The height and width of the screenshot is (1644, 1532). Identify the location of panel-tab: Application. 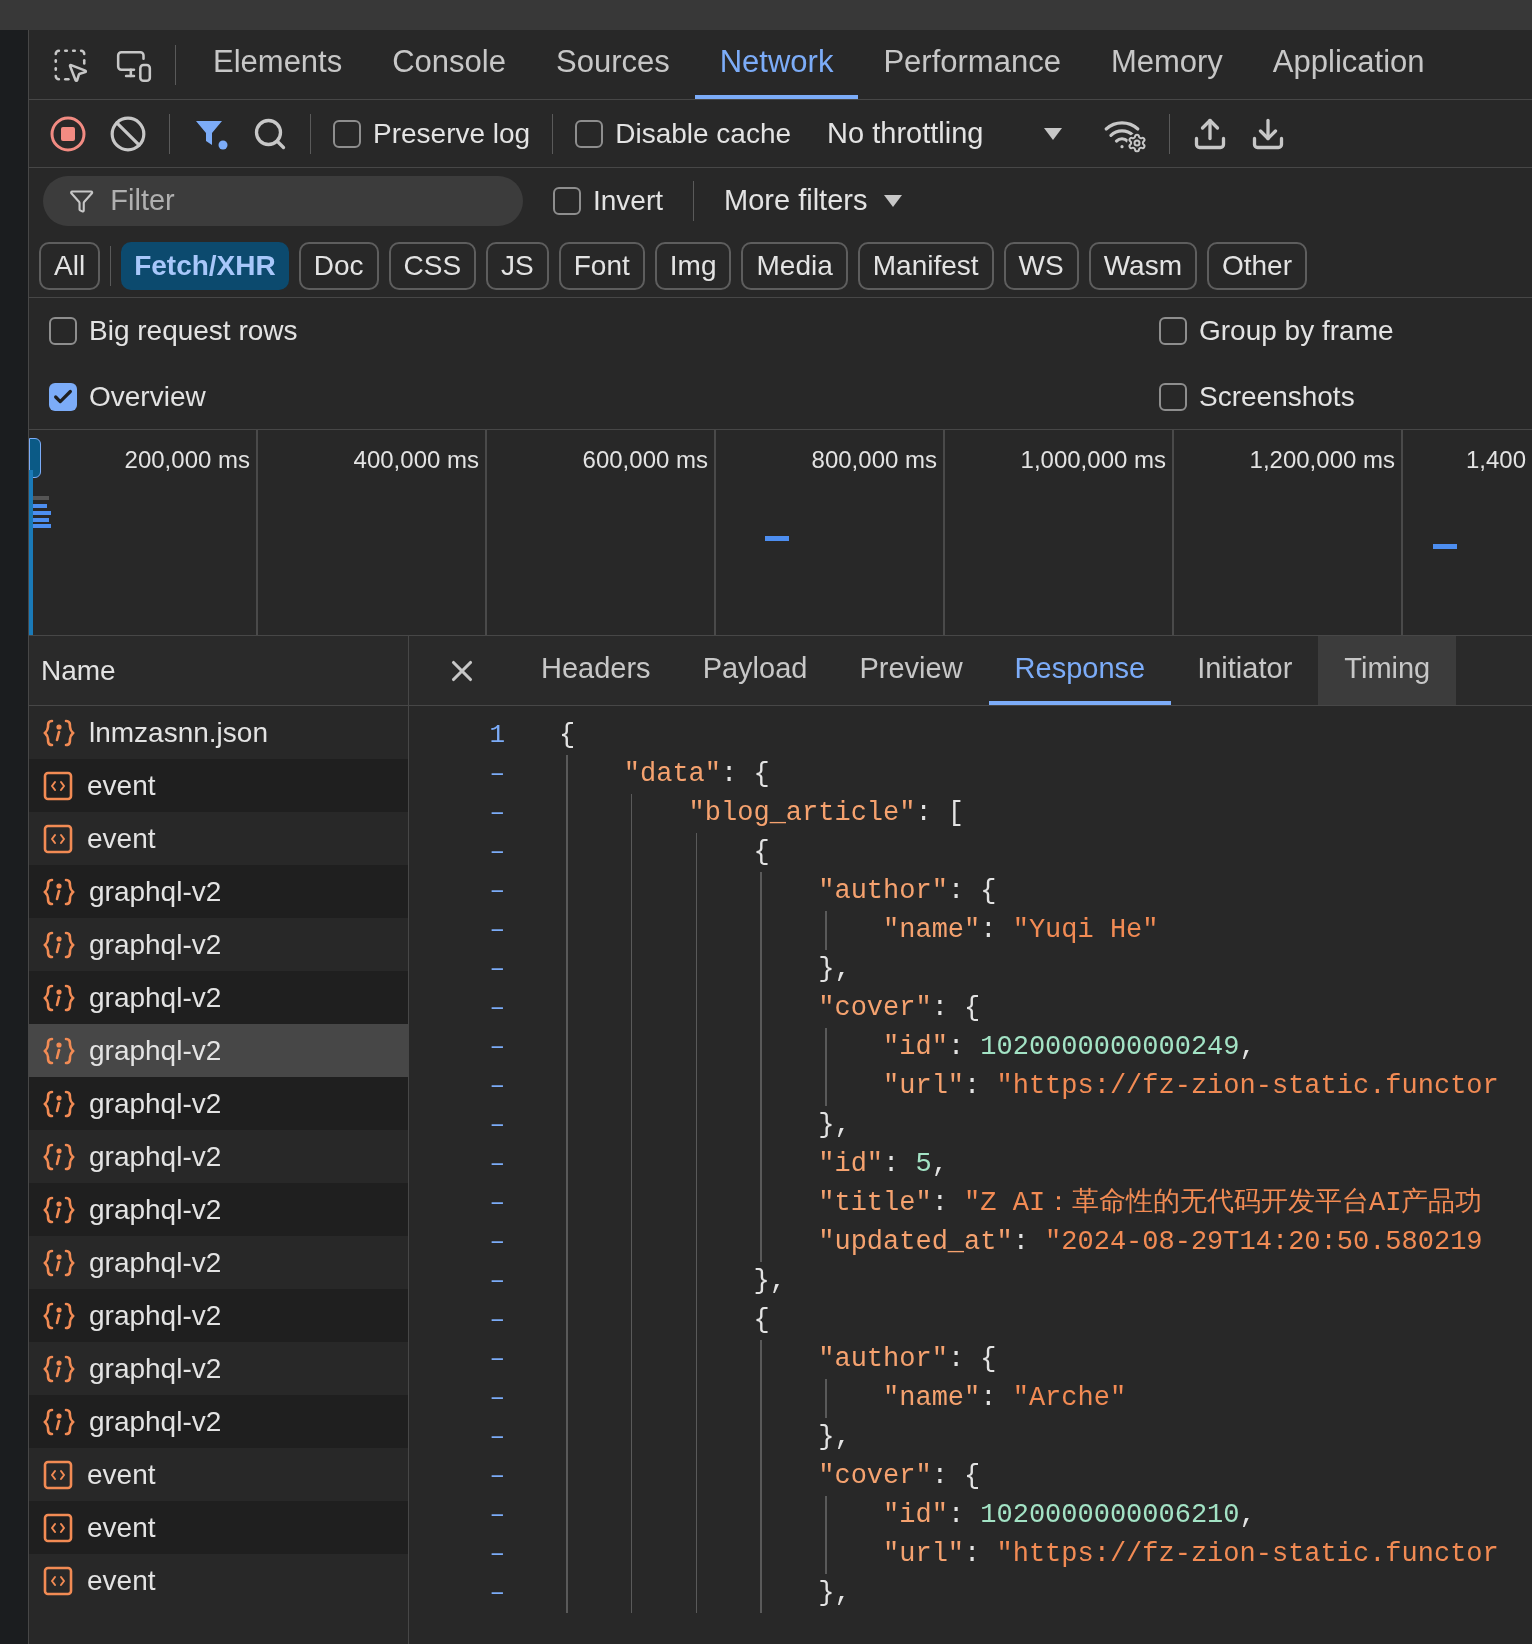
(1348, 64).